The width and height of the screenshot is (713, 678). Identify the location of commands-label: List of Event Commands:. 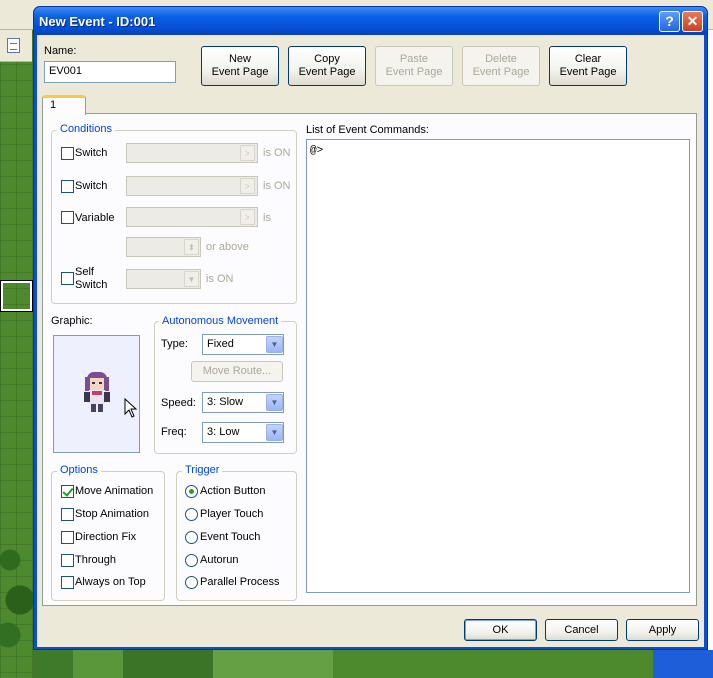
(367, 130).